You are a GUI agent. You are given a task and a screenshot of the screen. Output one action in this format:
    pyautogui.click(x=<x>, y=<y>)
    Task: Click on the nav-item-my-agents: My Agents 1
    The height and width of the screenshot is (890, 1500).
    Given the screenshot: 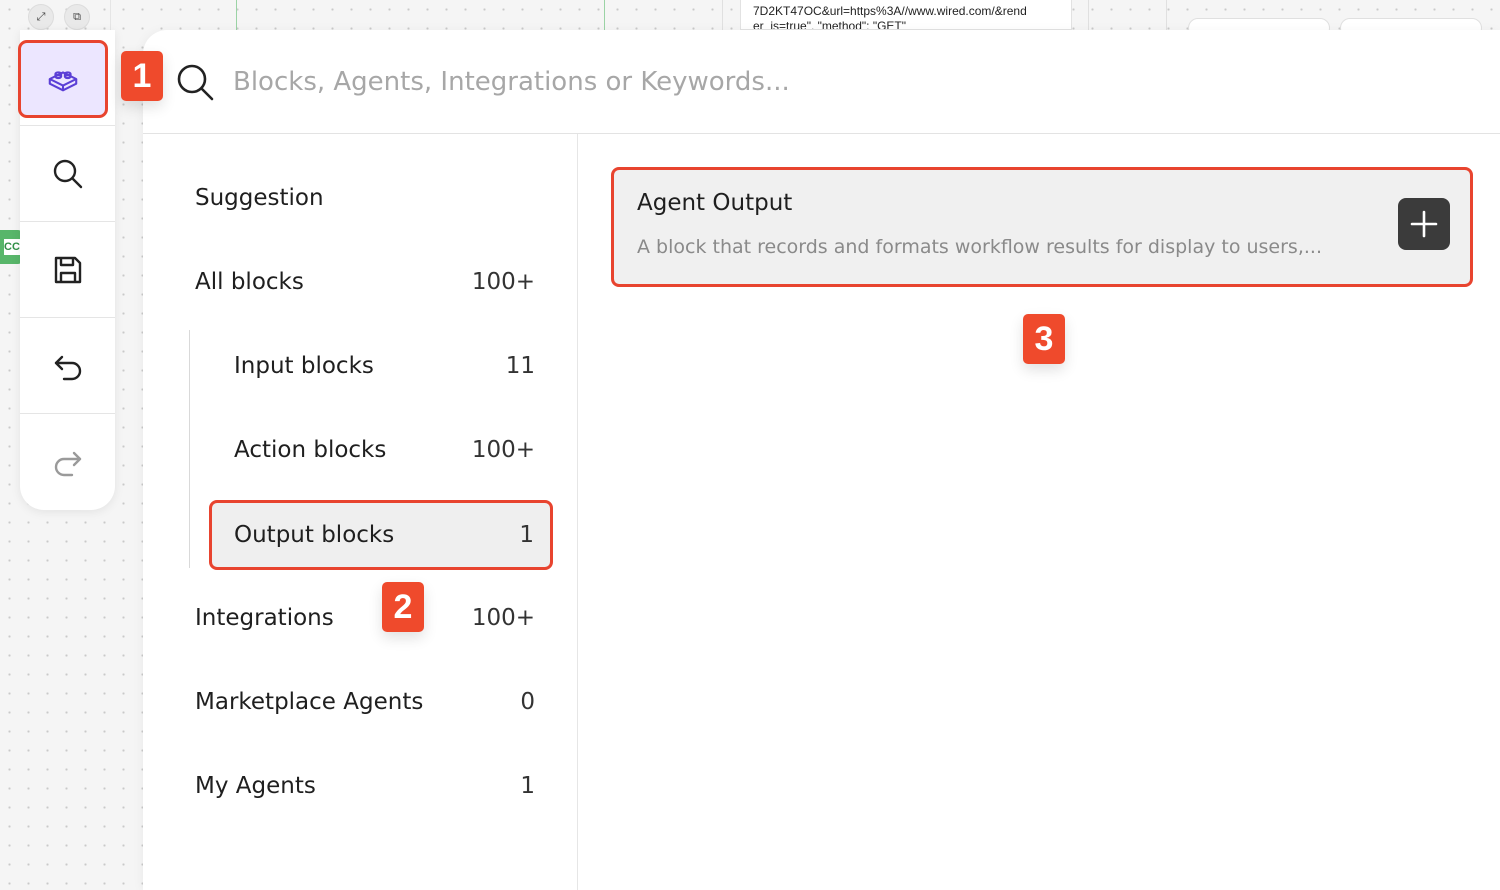 What is the action you would take?
    pyautogui.click(x=365, y=786)
    